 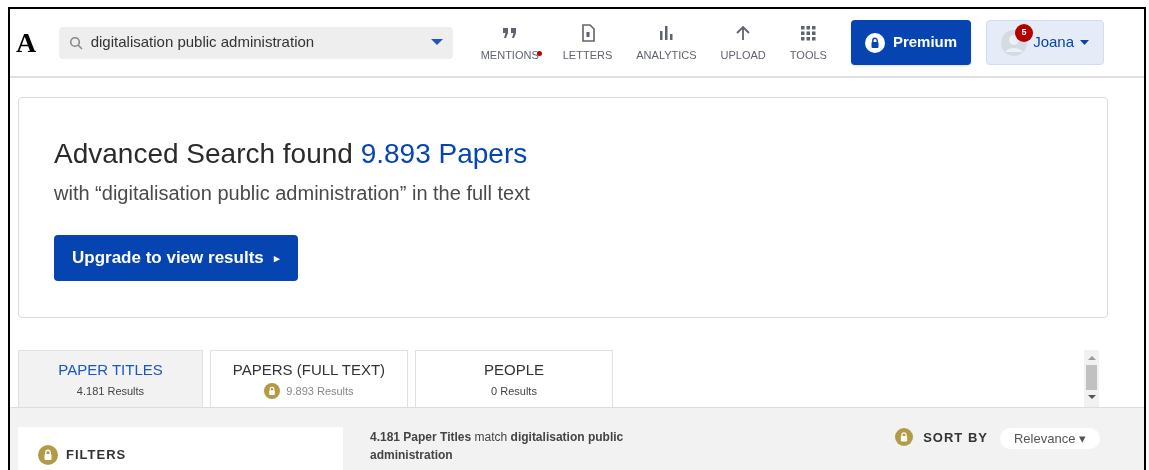 What do you see at coordinates (1049, 438) in the screenshot?
I see `sort-dropdown: Relevance ▾` at bounding box center [1049, 438].